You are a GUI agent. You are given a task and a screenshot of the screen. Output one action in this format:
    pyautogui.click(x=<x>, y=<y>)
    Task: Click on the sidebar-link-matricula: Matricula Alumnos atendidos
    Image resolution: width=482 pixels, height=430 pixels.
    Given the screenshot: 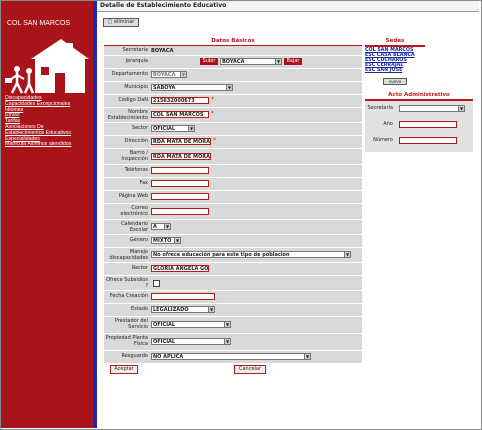 What is the action you would take?
    pyautogui.click(x=48, y=145)
    